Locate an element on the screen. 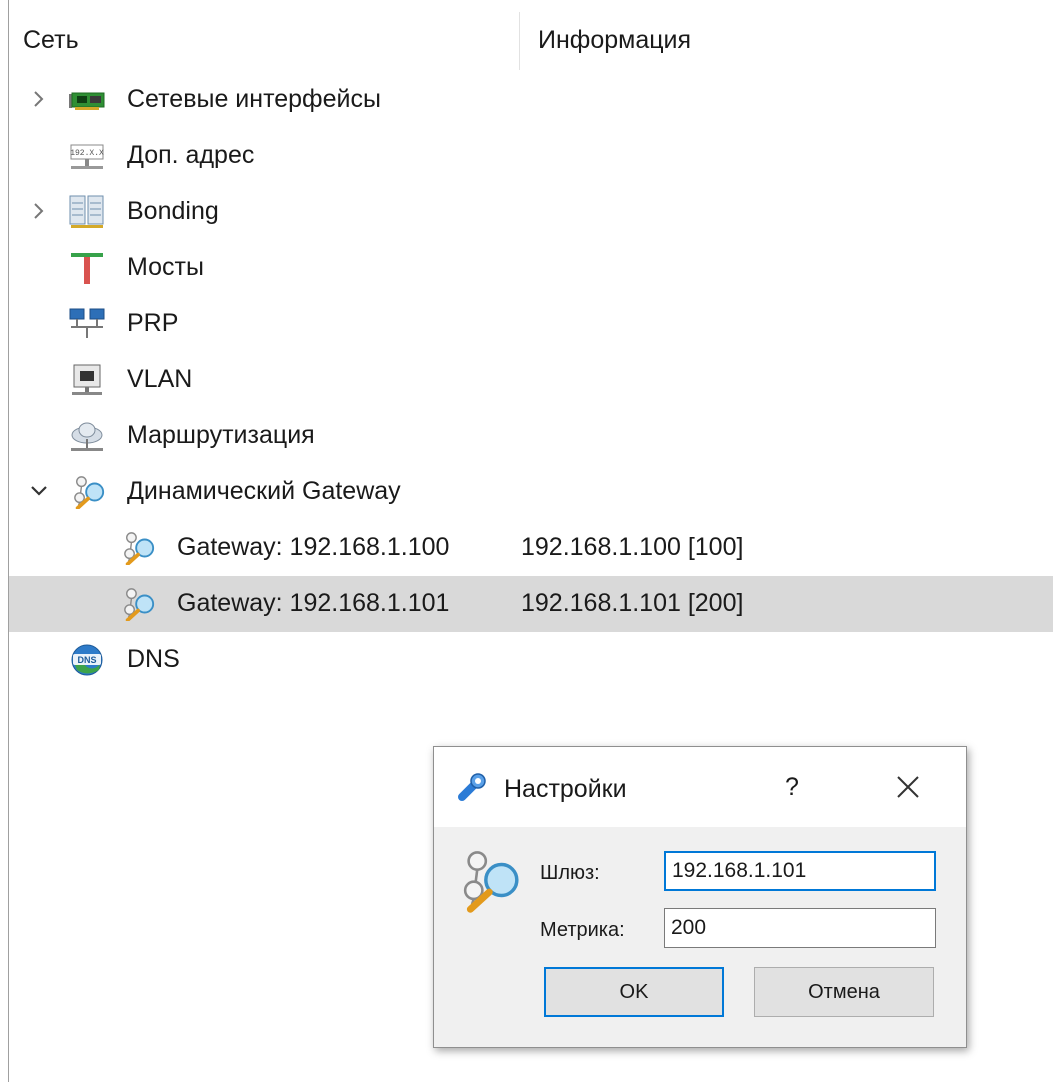 This screenshot has height=1082, width=1053. dialog-titlebar: Настройки ? is located at coordinates (700, 787).